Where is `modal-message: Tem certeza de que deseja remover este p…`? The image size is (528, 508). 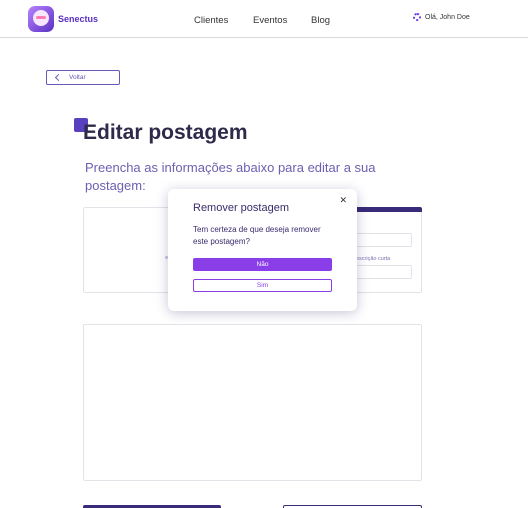
modal-message: Tem certeza de que deseja remover este p… is located at coordinates (257, 235).